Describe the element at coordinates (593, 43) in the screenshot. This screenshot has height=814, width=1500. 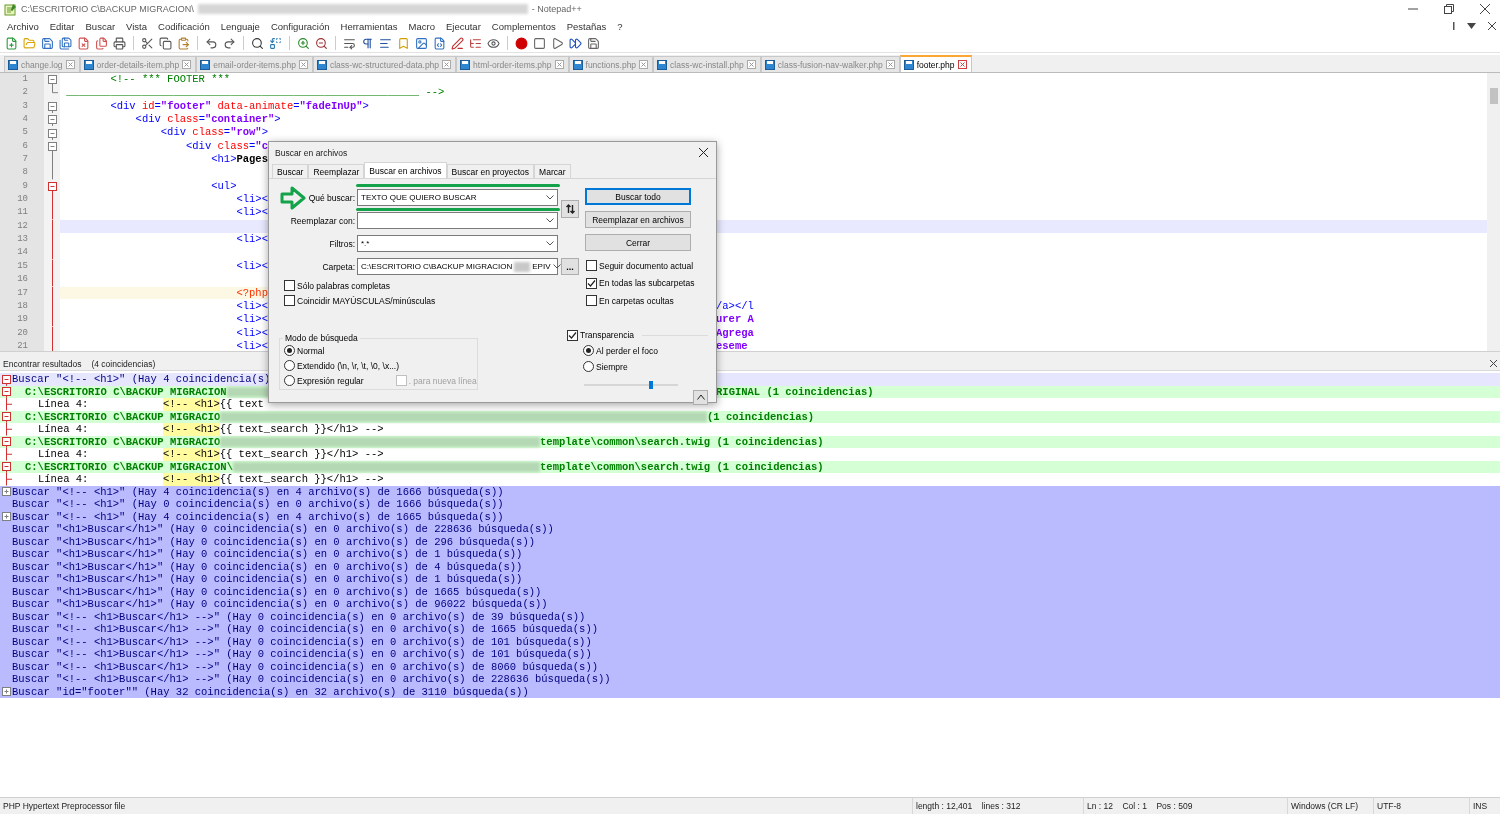
I see `save-macro-icon` at that location.